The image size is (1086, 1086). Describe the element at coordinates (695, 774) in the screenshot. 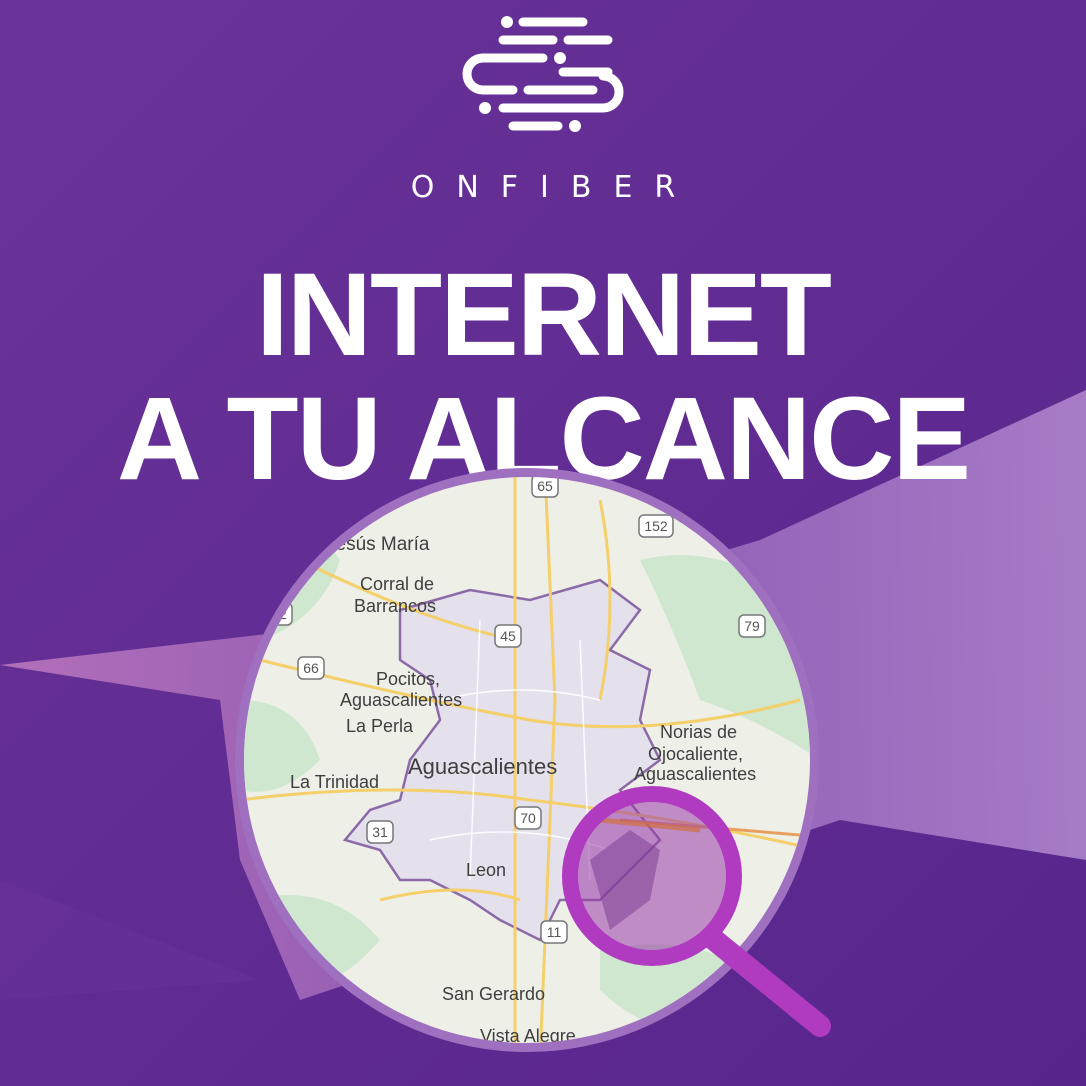

I see `place-norias-3: Aguascalientes` at that location.